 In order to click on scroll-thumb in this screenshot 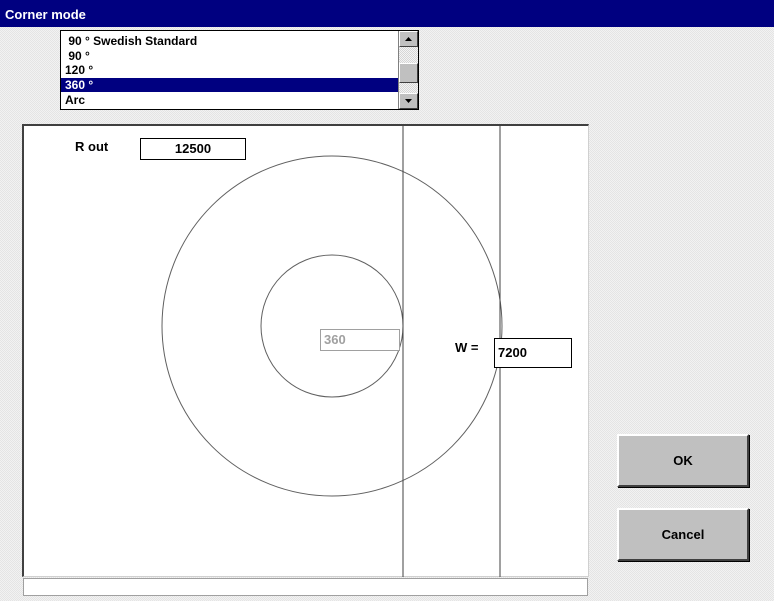, I will do `click(408, 73)`.